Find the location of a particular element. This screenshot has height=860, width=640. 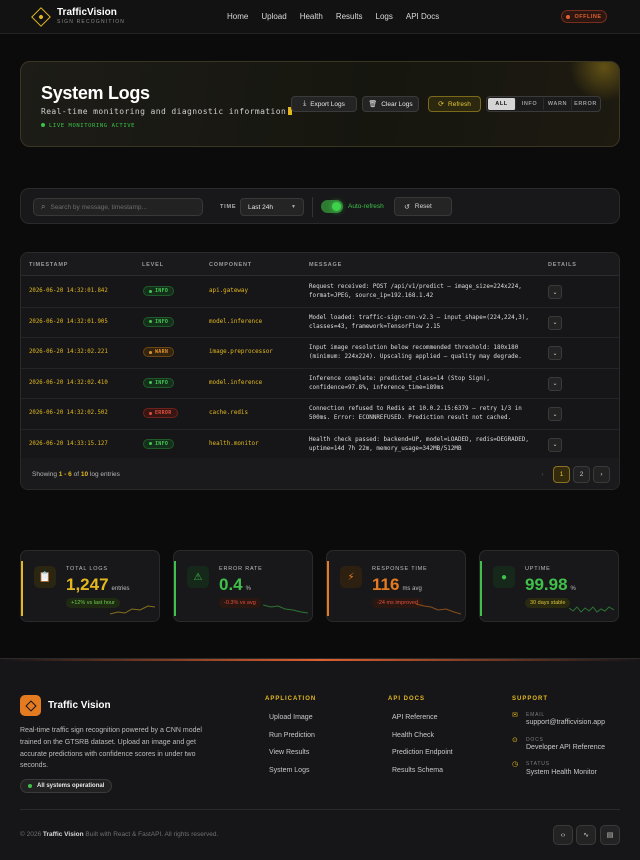

showing-from: 1 is located at coordinates (60, 474).